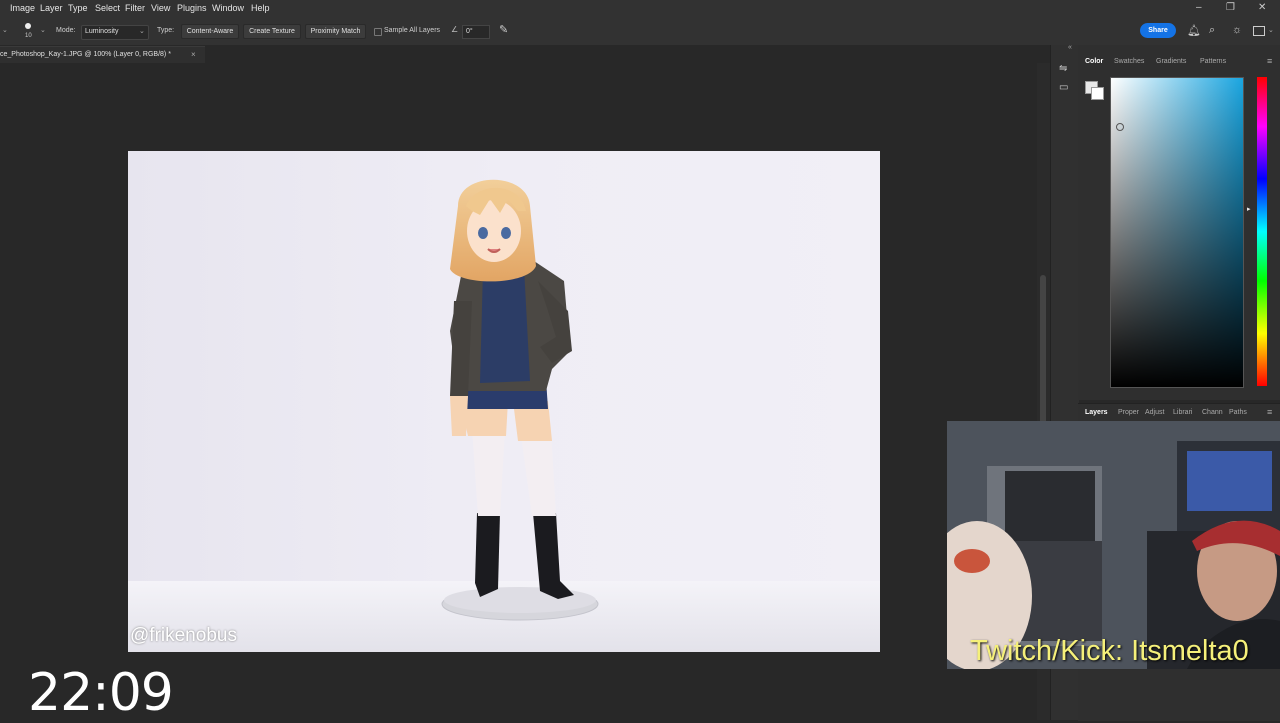  I want to click on search-icon: ⌕, so click(1212, 30).